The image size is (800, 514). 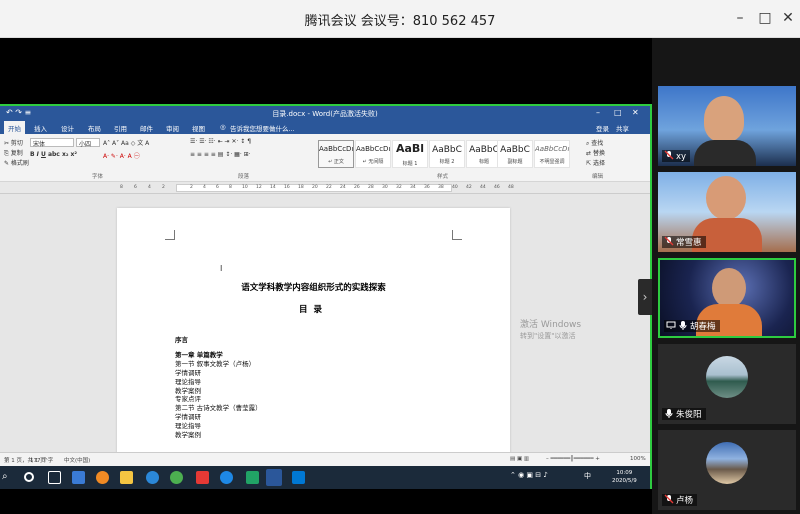 What do you see at coordinates (126, 477) in the screenshot?
I see `file-explorer-icon` at bounding box center [126, 477].